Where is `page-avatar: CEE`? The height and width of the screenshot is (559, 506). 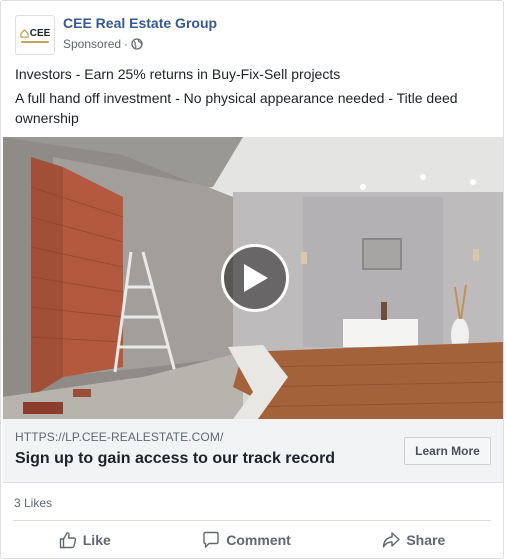 page-avatar: CEE is located at coordinates (35, 35).